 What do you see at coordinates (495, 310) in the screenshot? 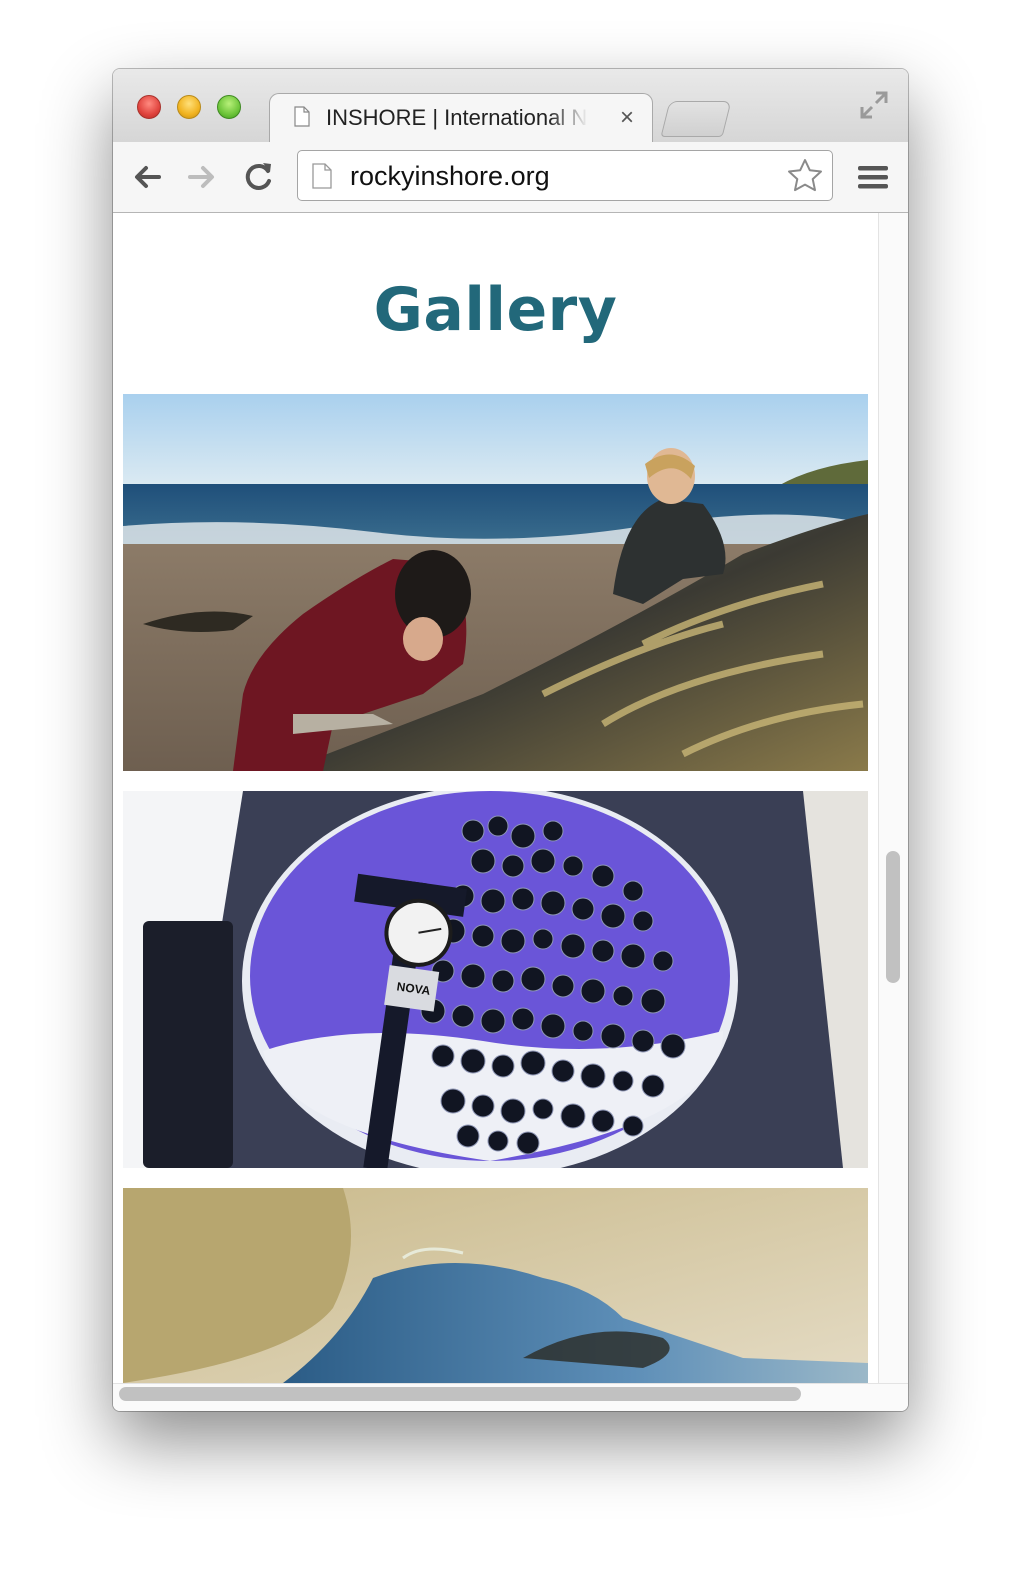
I see `page-title: Gallery` at bounding box center [495, 310].